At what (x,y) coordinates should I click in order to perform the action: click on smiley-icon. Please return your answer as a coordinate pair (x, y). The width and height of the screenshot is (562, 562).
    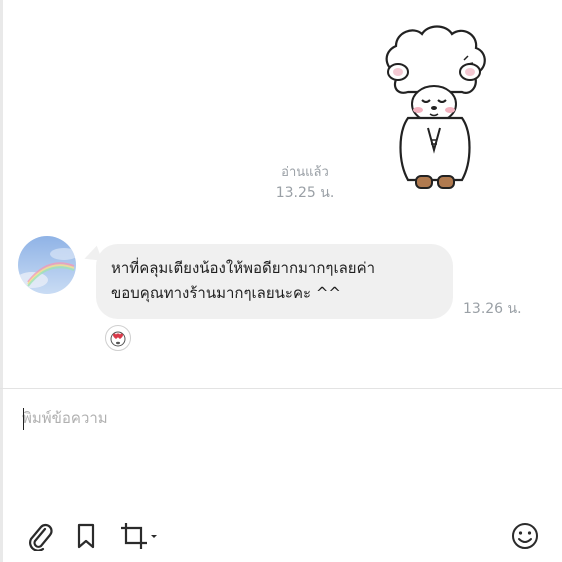
    Looking at the image, I should click on (525, 536).